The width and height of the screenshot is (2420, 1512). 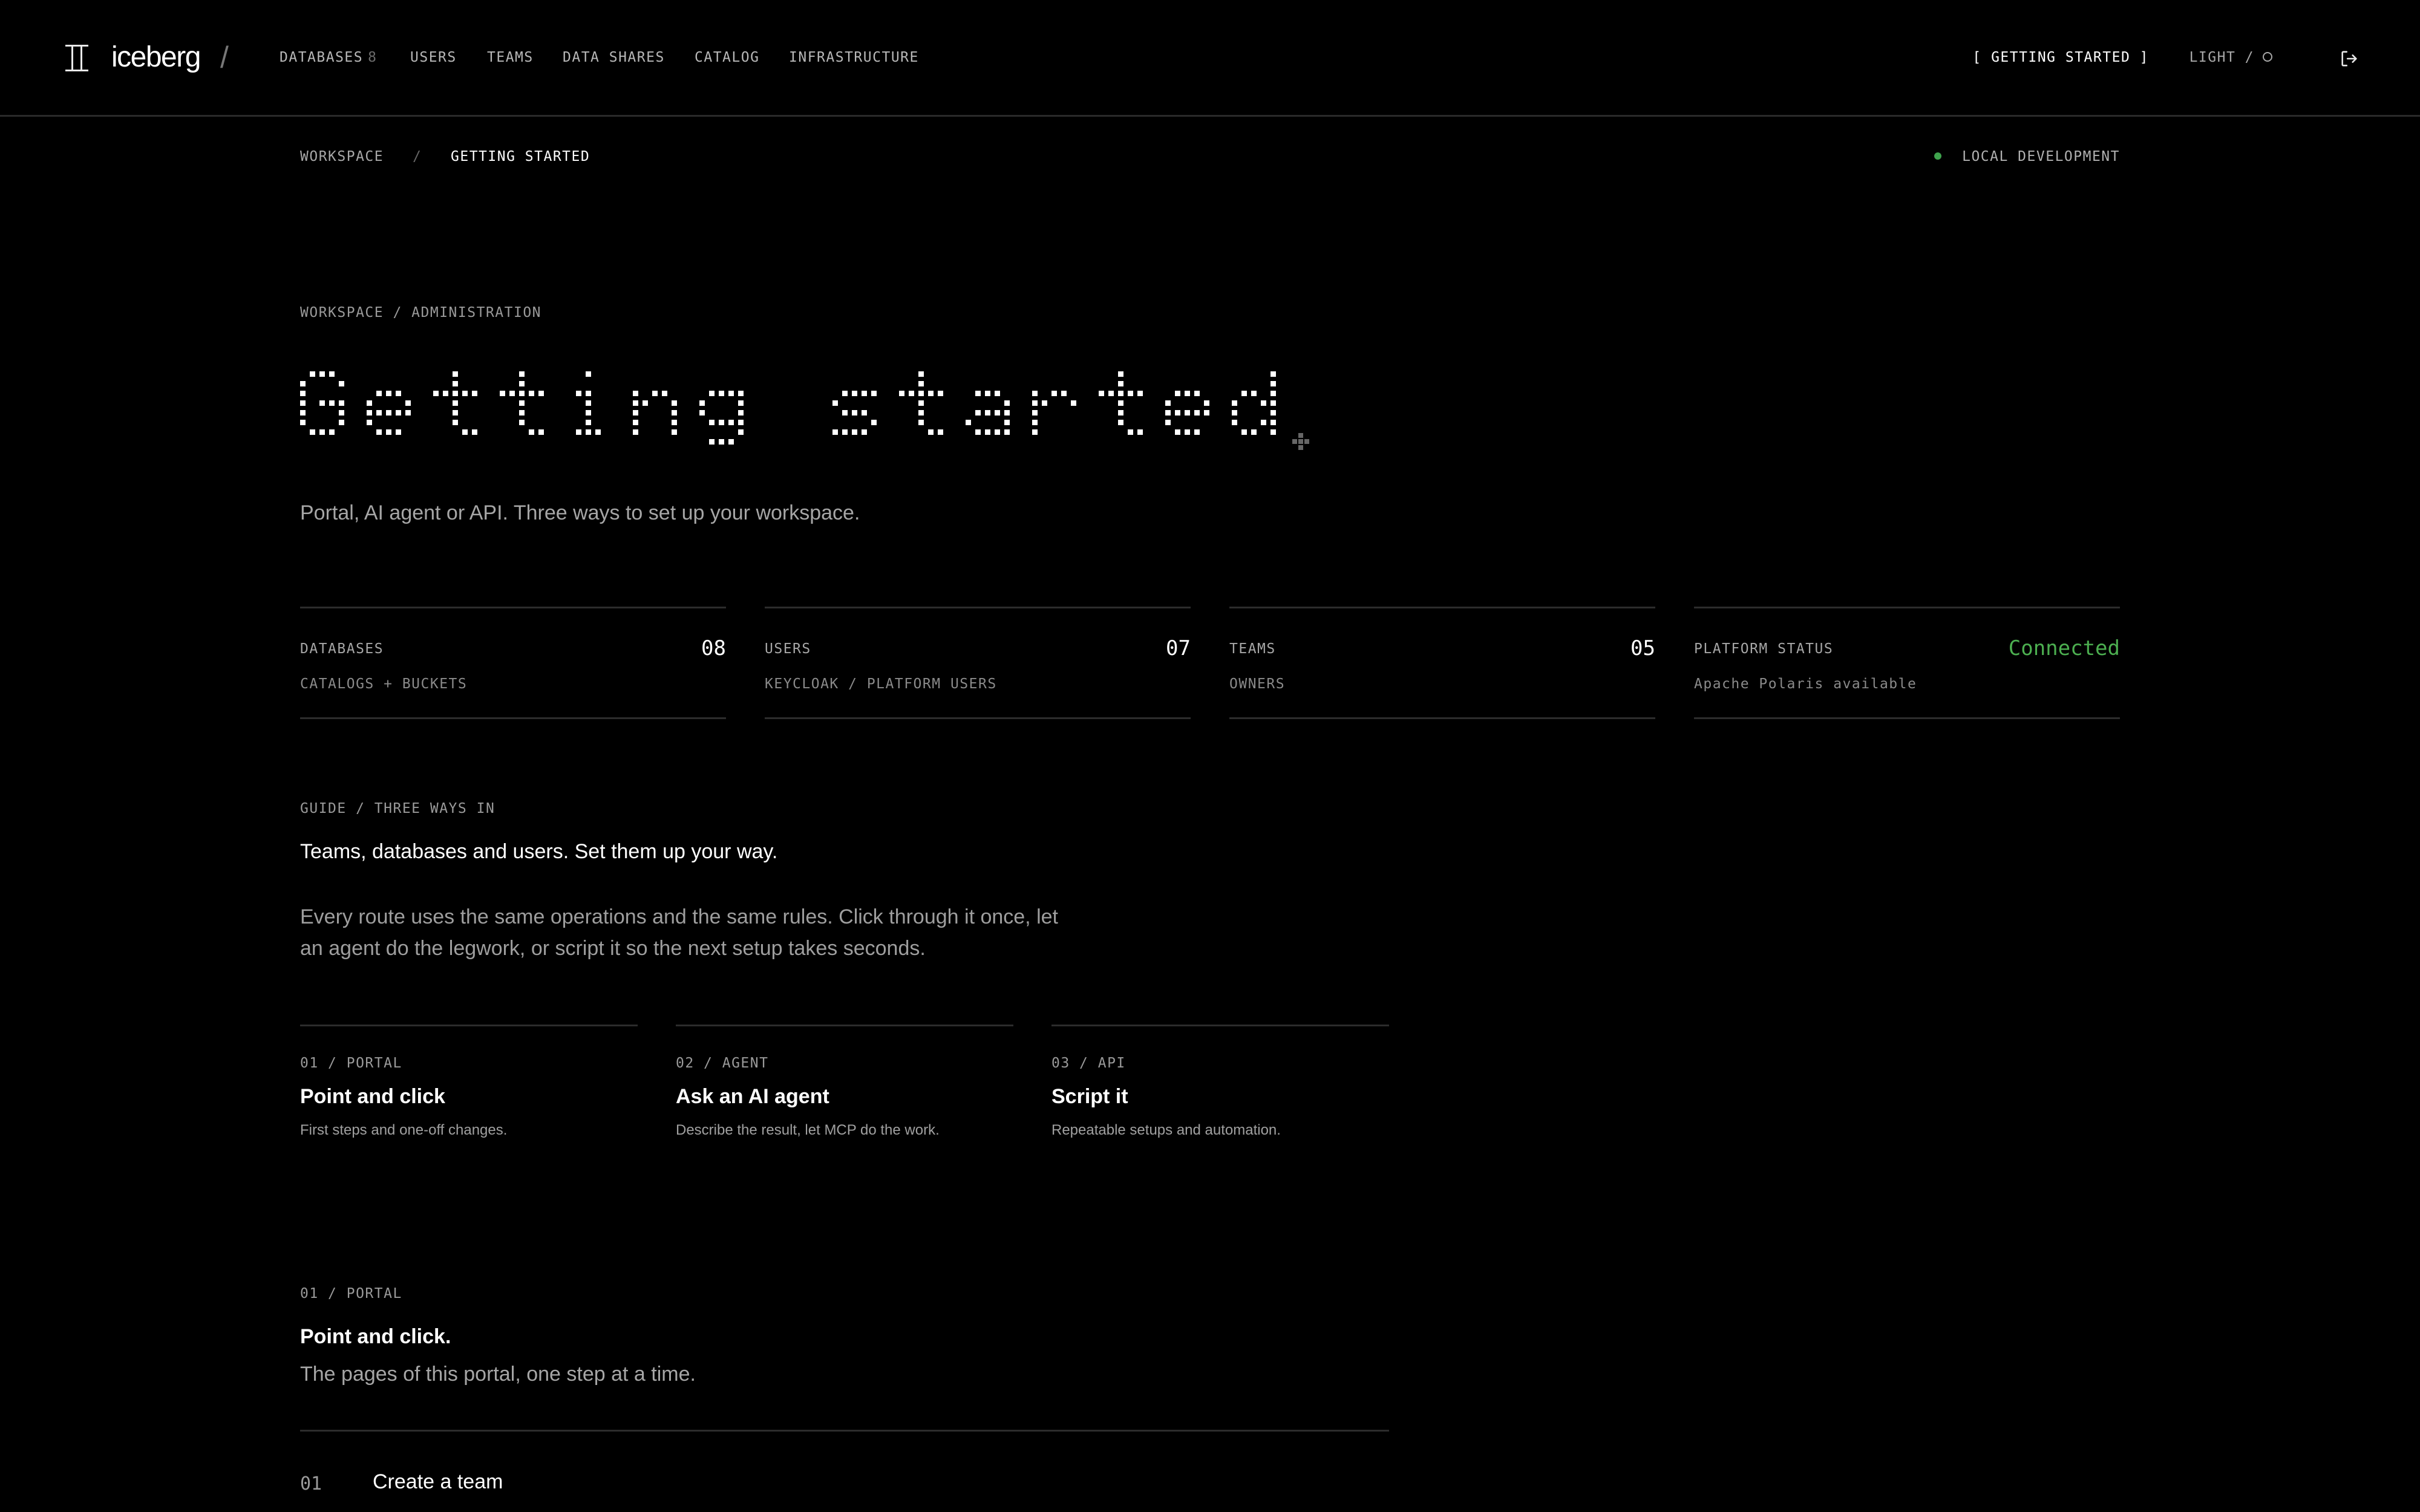 What do you see at coordinates (978, 663) in the screenshot?
I see `stat-users: USERS 07 KEYCLOAK / PLATFORM USERS` at bounding box center [978, 663].